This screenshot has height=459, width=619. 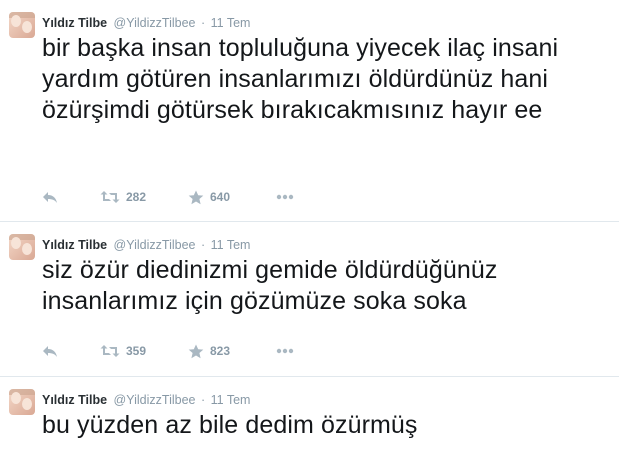 I want to click on retweet-button: 359, so click(x=144, y=351).